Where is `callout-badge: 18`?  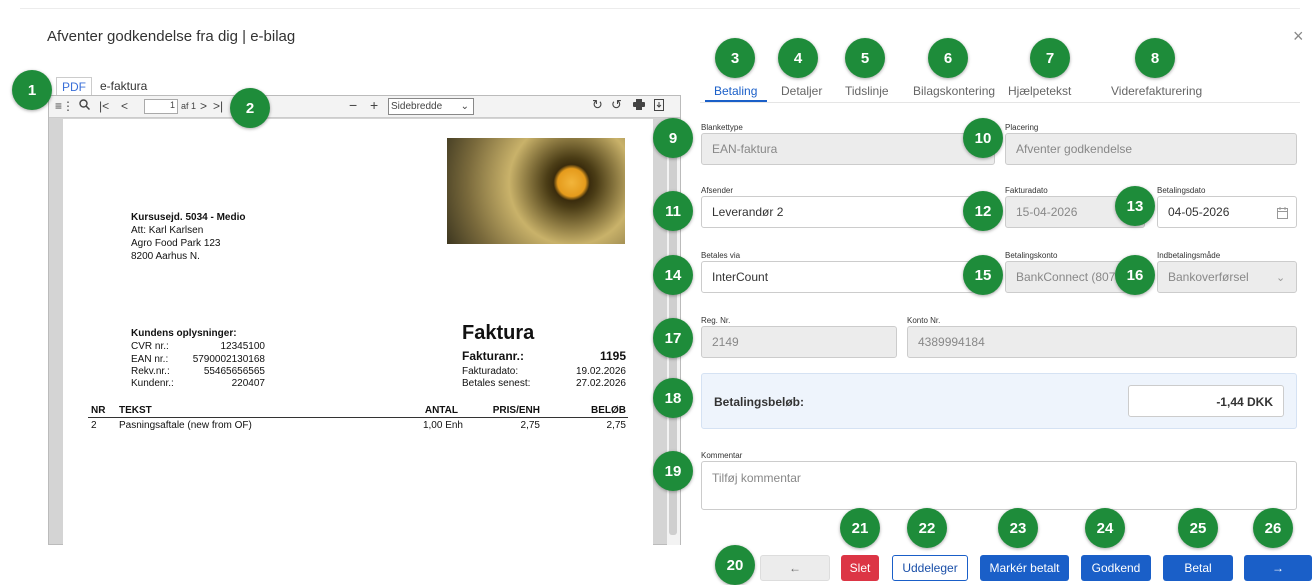 callout-badge: 18 is located at coordinates (673, 398).